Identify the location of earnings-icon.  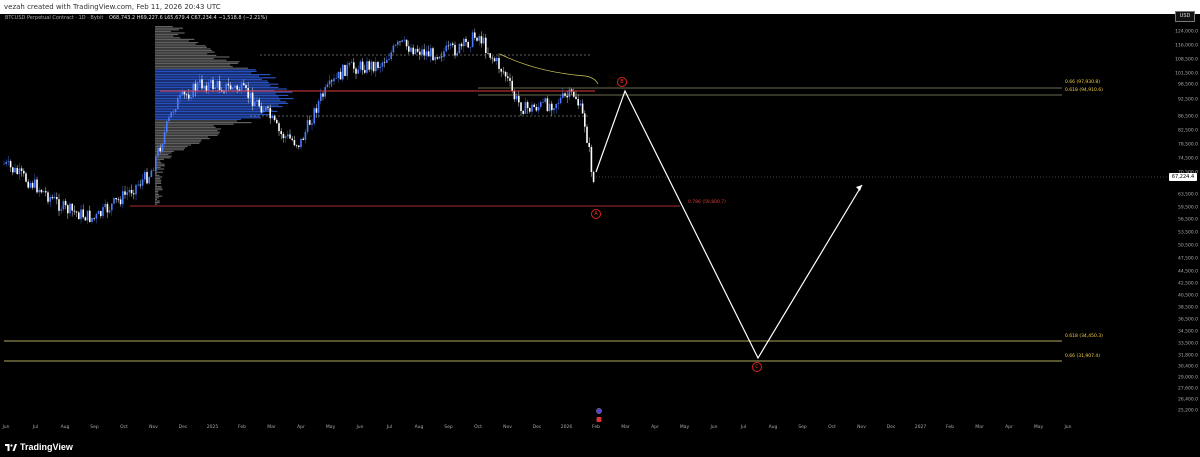
(599, 419).